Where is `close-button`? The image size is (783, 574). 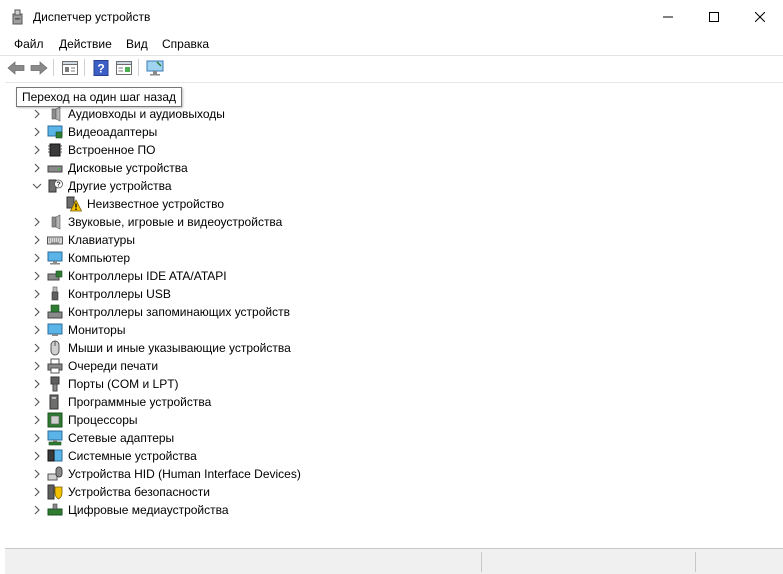 close-button is located at coordinates (760, 17).